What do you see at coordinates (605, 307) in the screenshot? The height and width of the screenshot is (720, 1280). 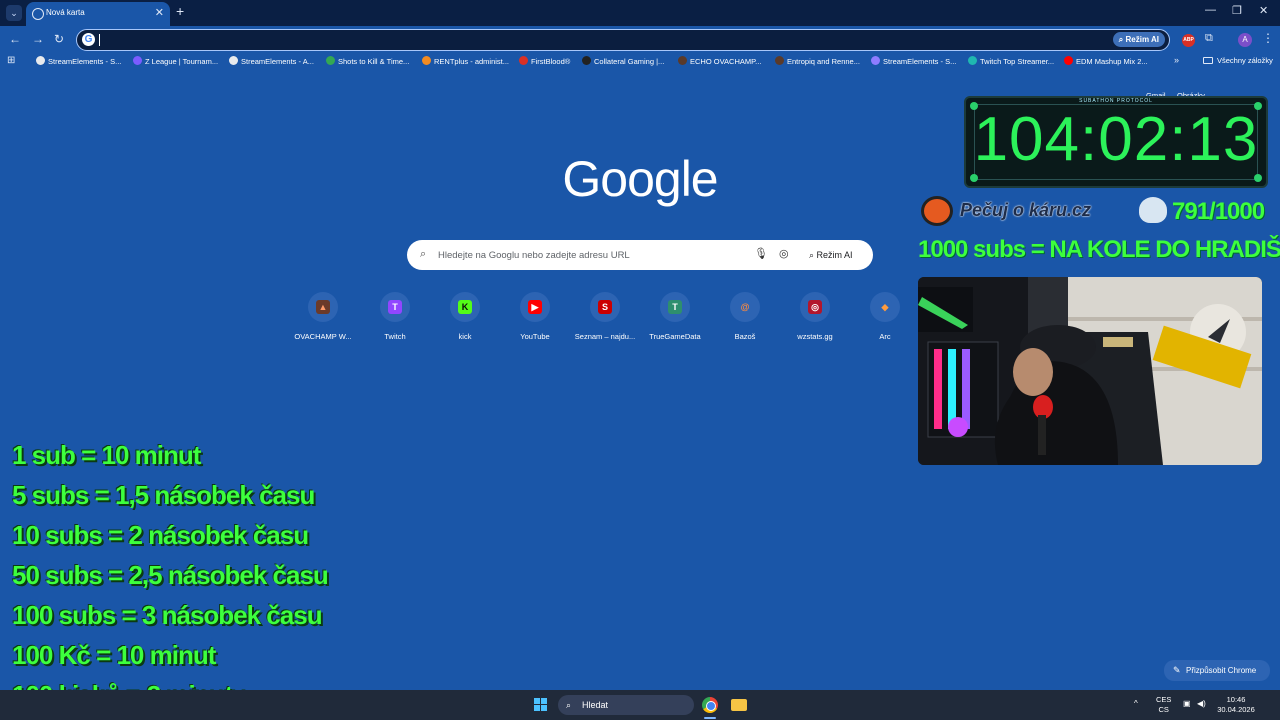 I see `shortcut-icon-circle: S` at bounding box center [605, 307].